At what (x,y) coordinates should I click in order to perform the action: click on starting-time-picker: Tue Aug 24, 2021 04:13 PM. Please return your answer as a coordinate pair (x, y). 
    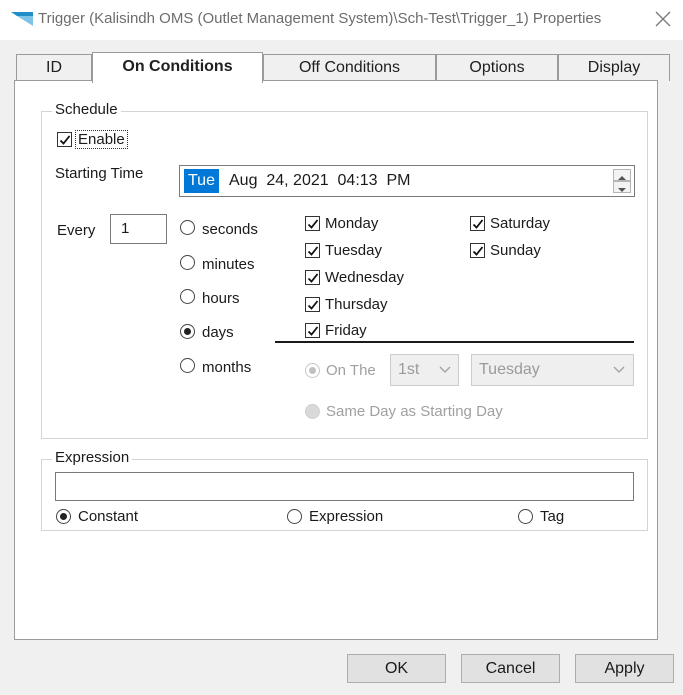
    Looking at the image, I should click on (407, 181).